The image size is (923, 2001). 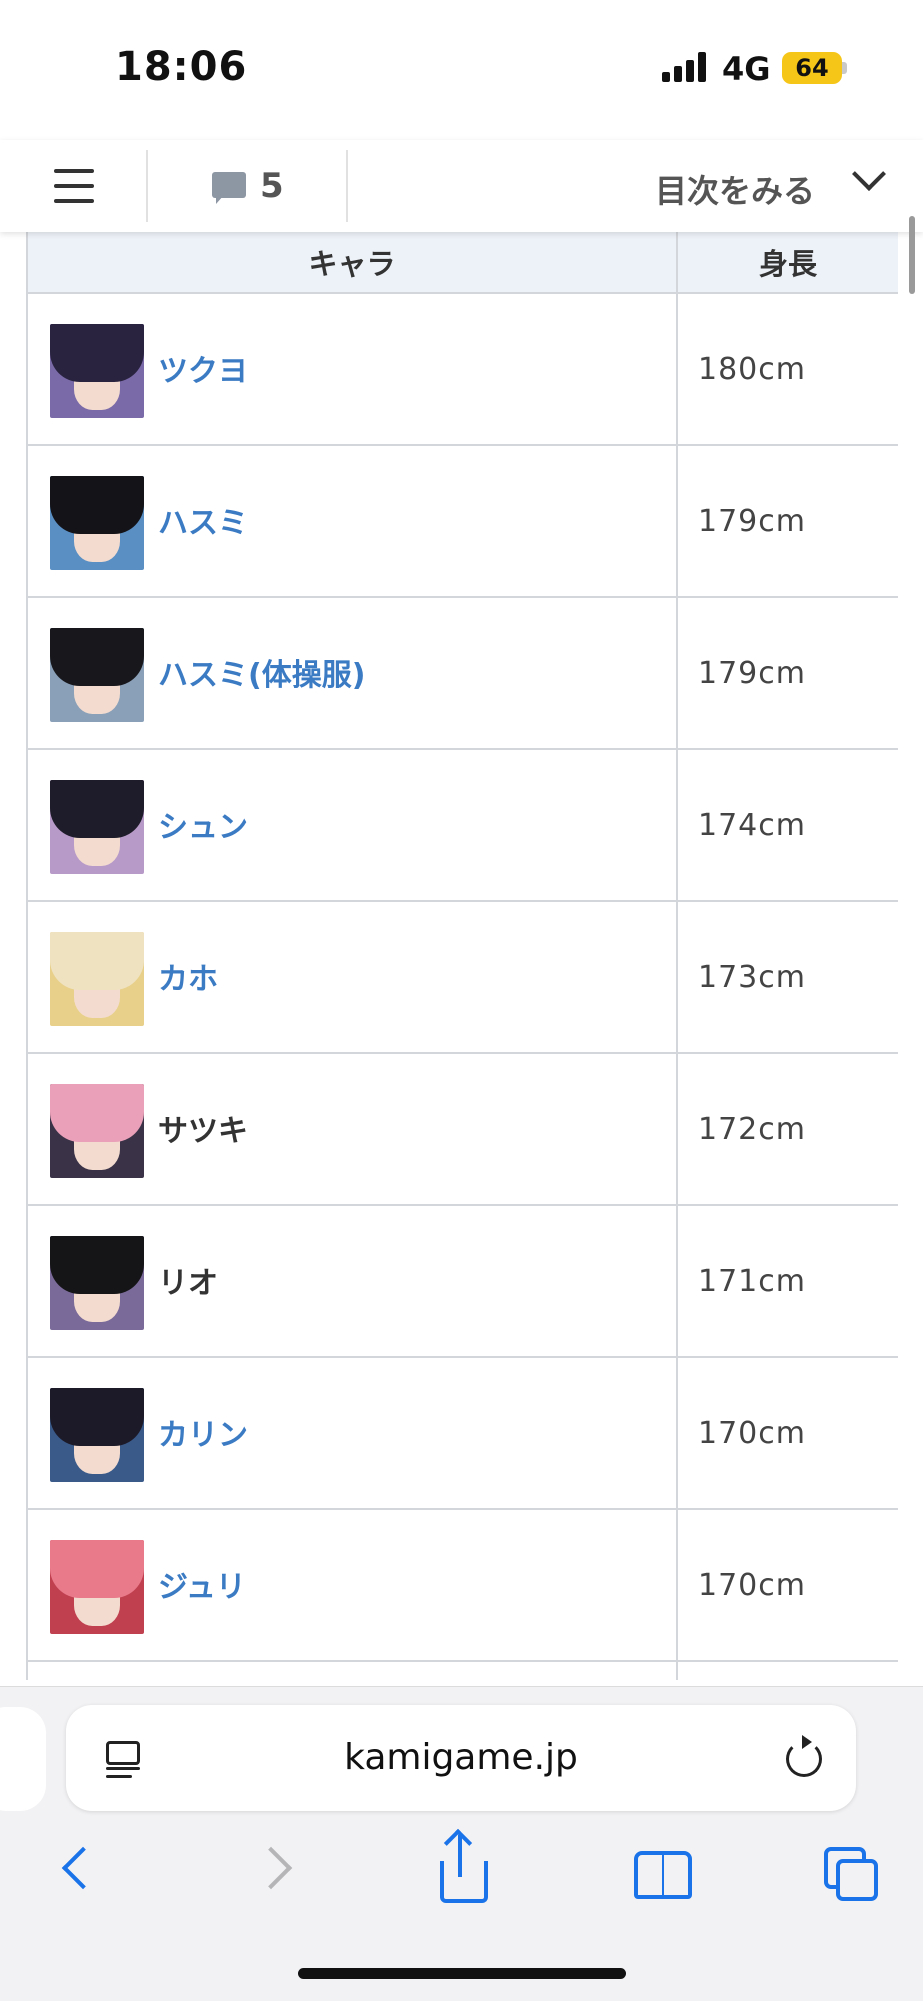 I want to click on bookmarks-button, so click(x=660, y=1872).